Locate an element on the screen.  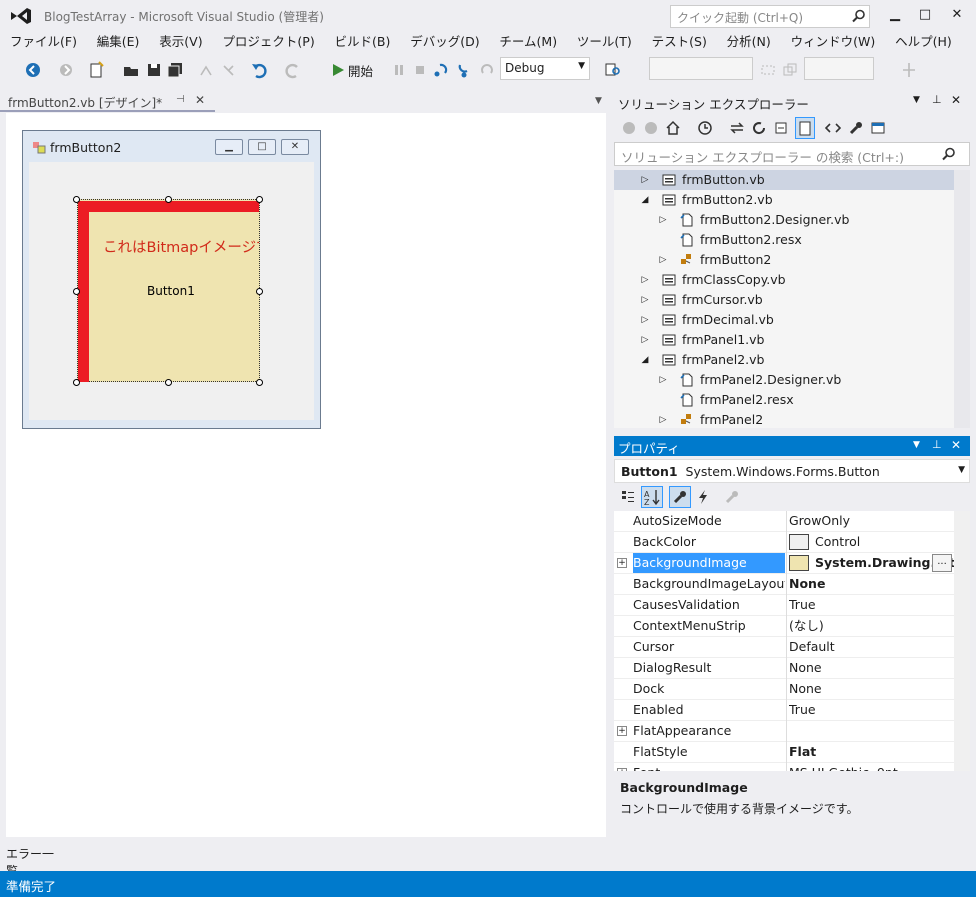
menu-edit: 編集(E) is located at coordinates (118, 42).